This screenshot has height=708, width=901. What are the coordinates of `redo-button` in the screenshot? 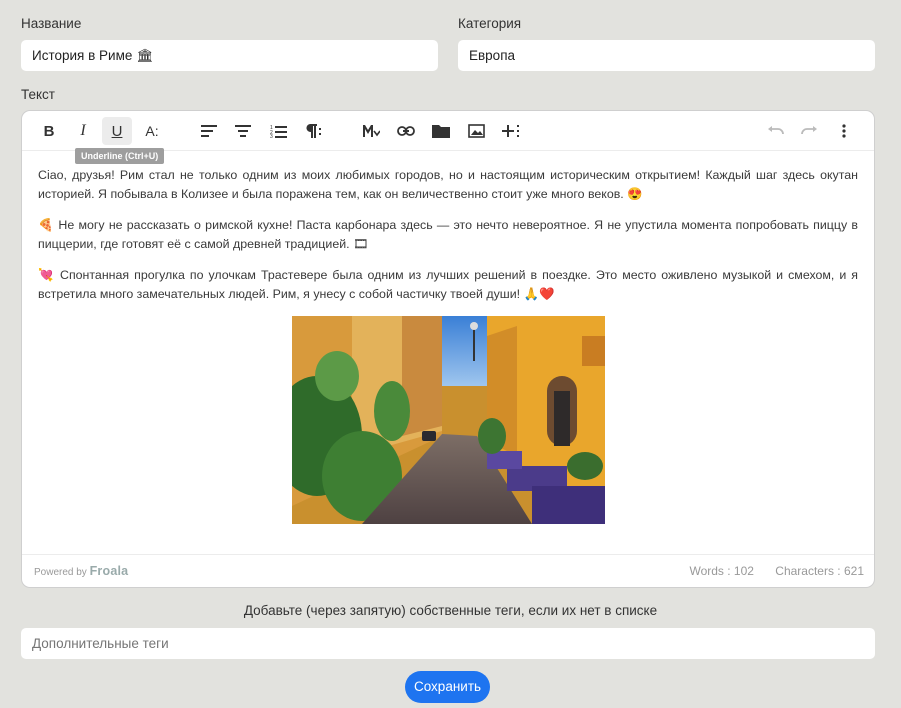 It's located at (809, 131).